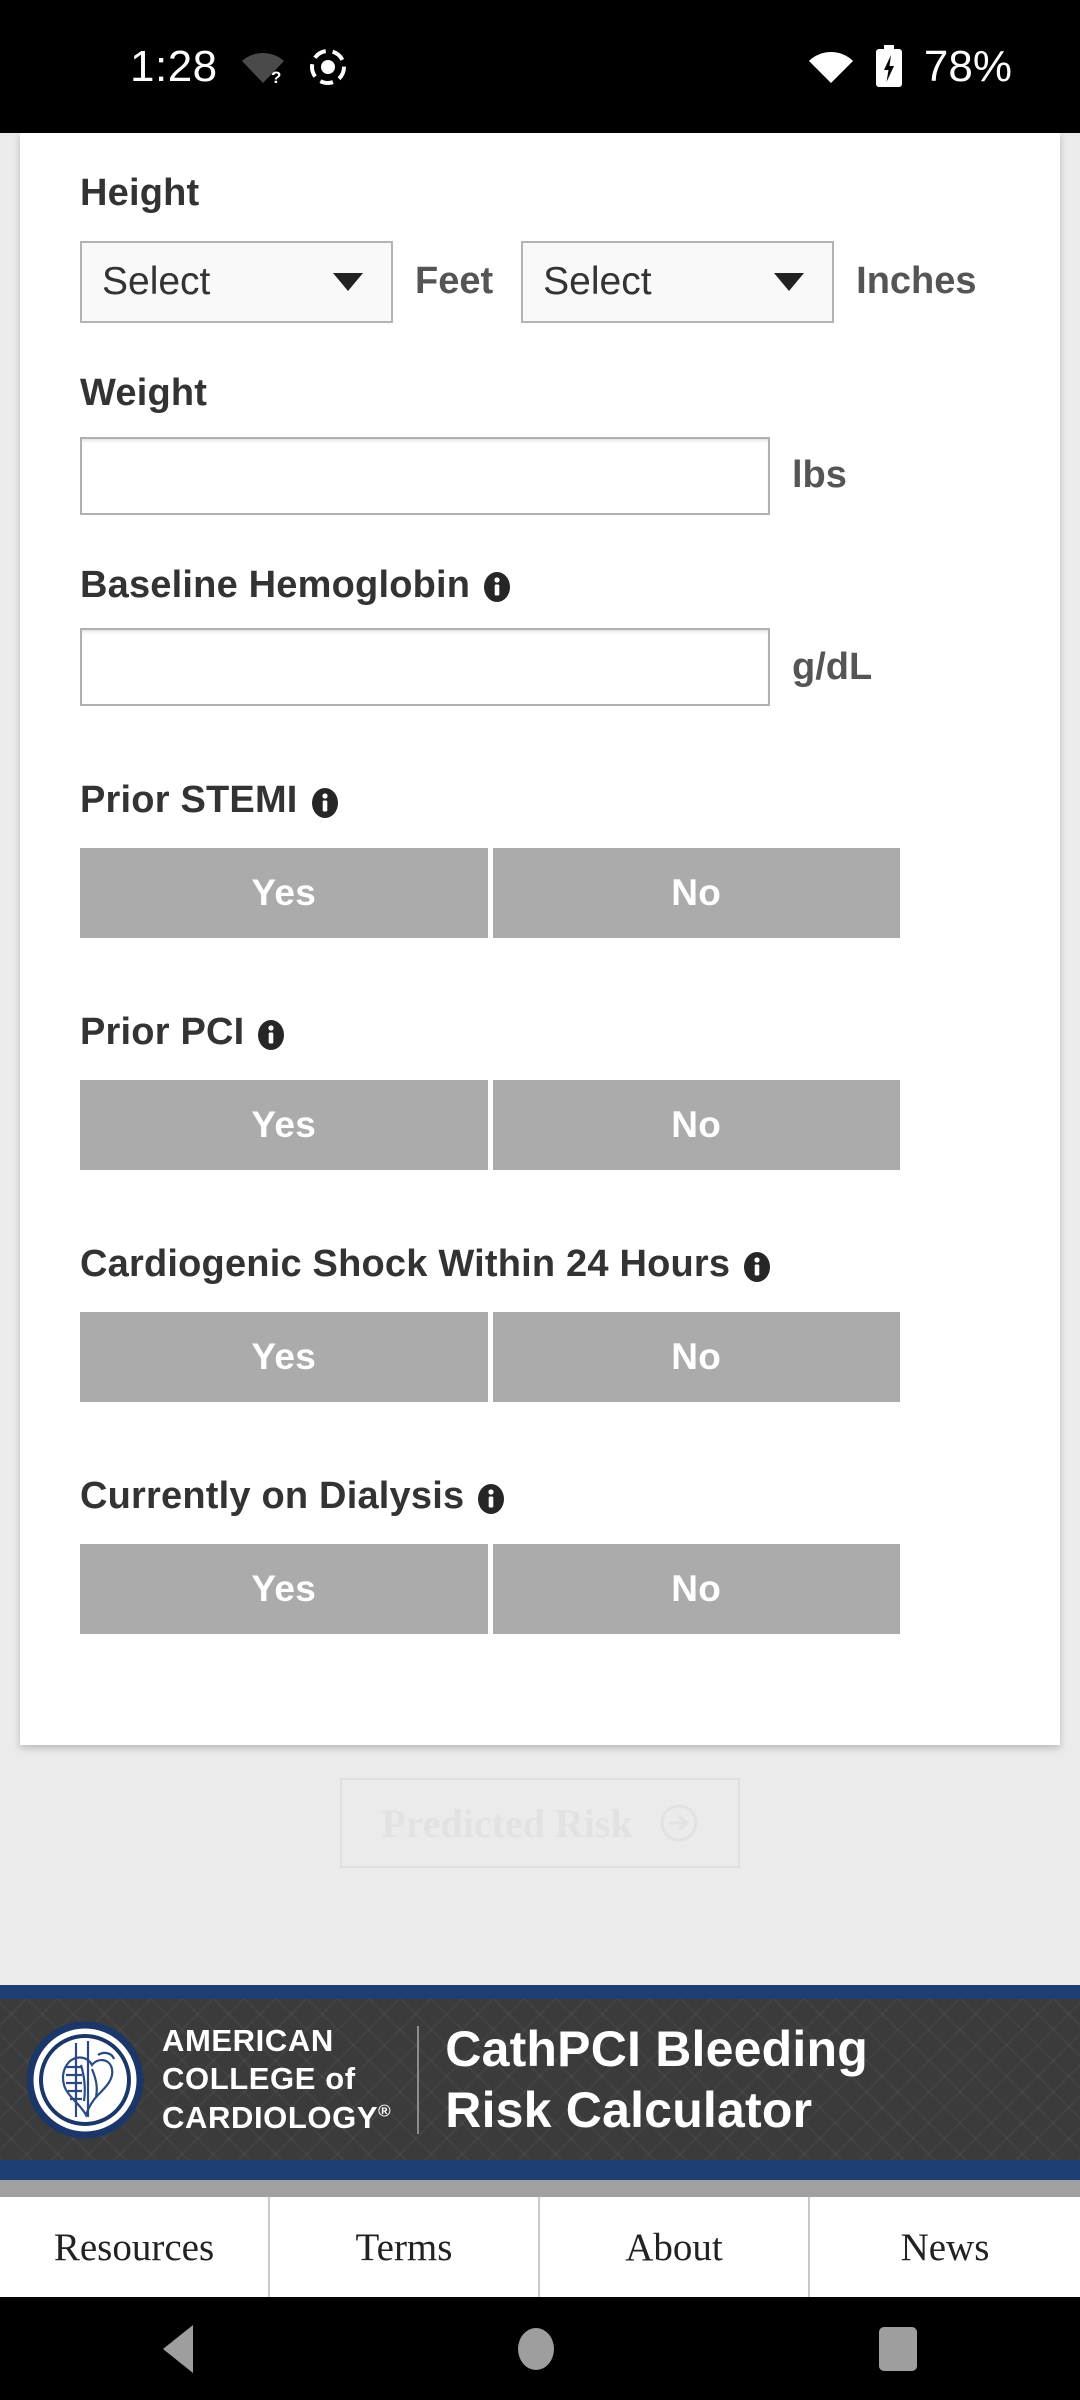  Describe the element at coordinates (135, 2247) in the screenshot. I see `tab-resources: Resources` at that location.